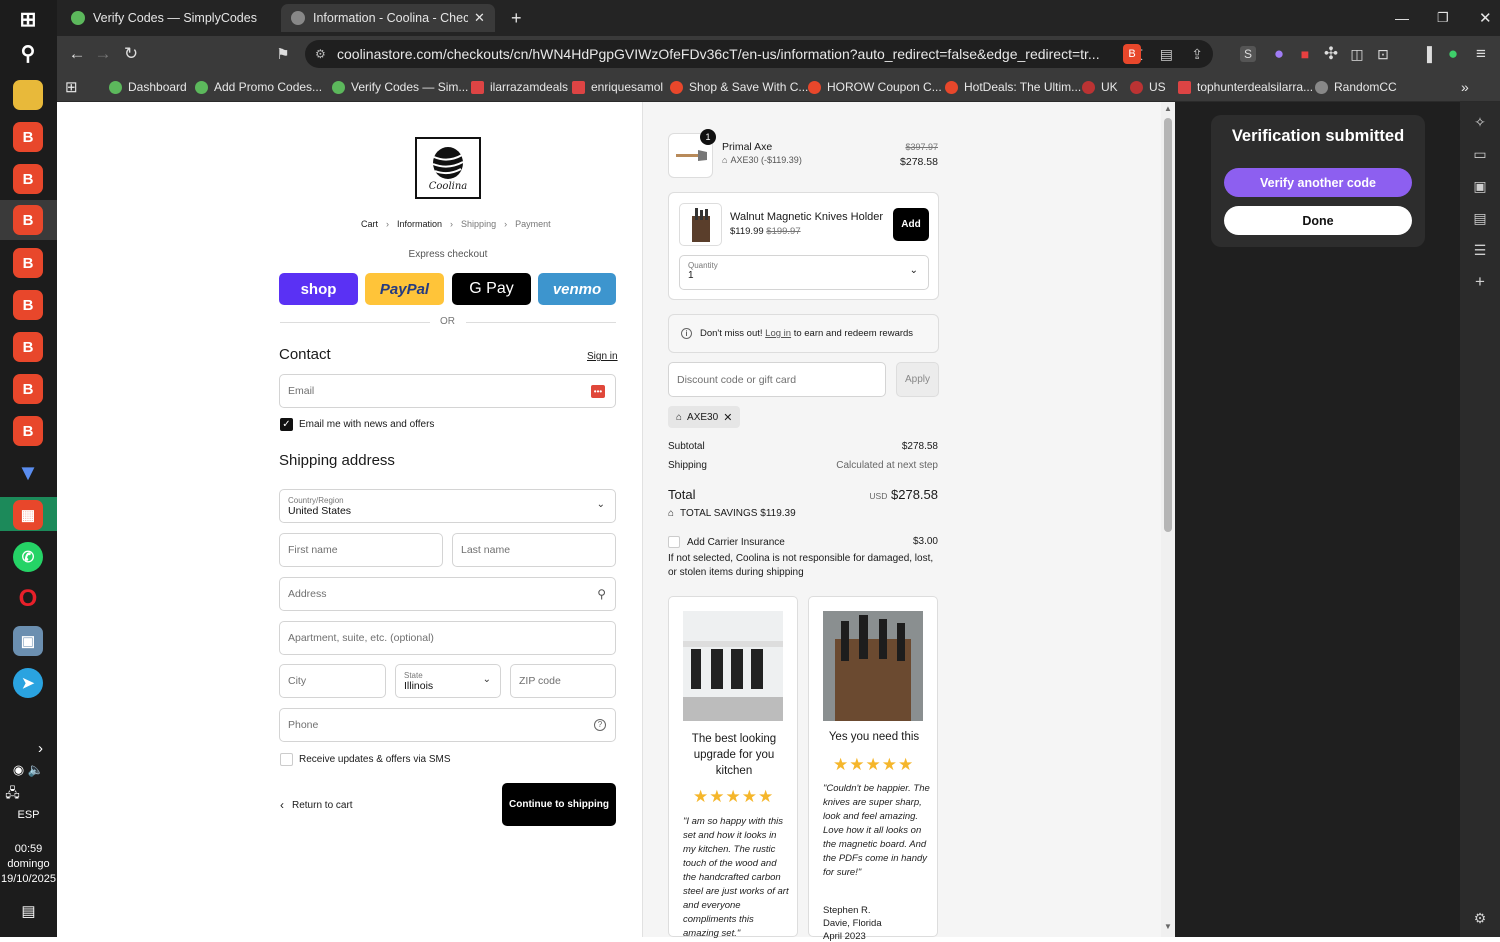  What do you see at coordinates (71, 87) in the screenshot?
I see `apps-grid-icon: ⊞` at bounding box center [71, 87].